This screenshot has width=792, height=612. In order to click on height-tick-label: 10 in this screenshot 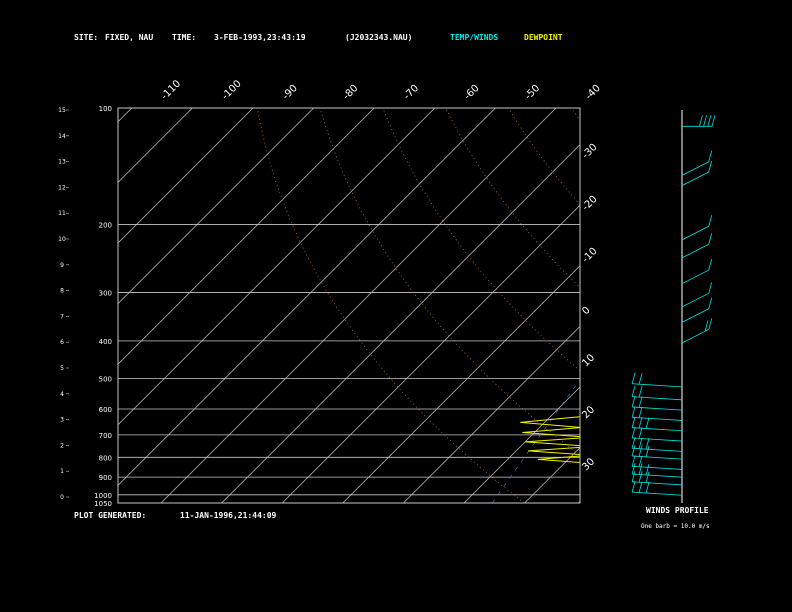, I will do `click(62, 239)`.